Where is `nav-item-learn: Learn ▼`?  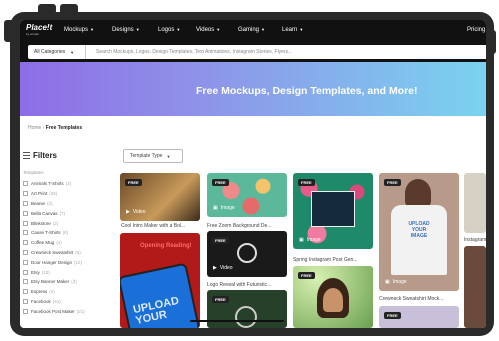 nav-item-learn: Learn ▼ is located at coordinates (292, 30).